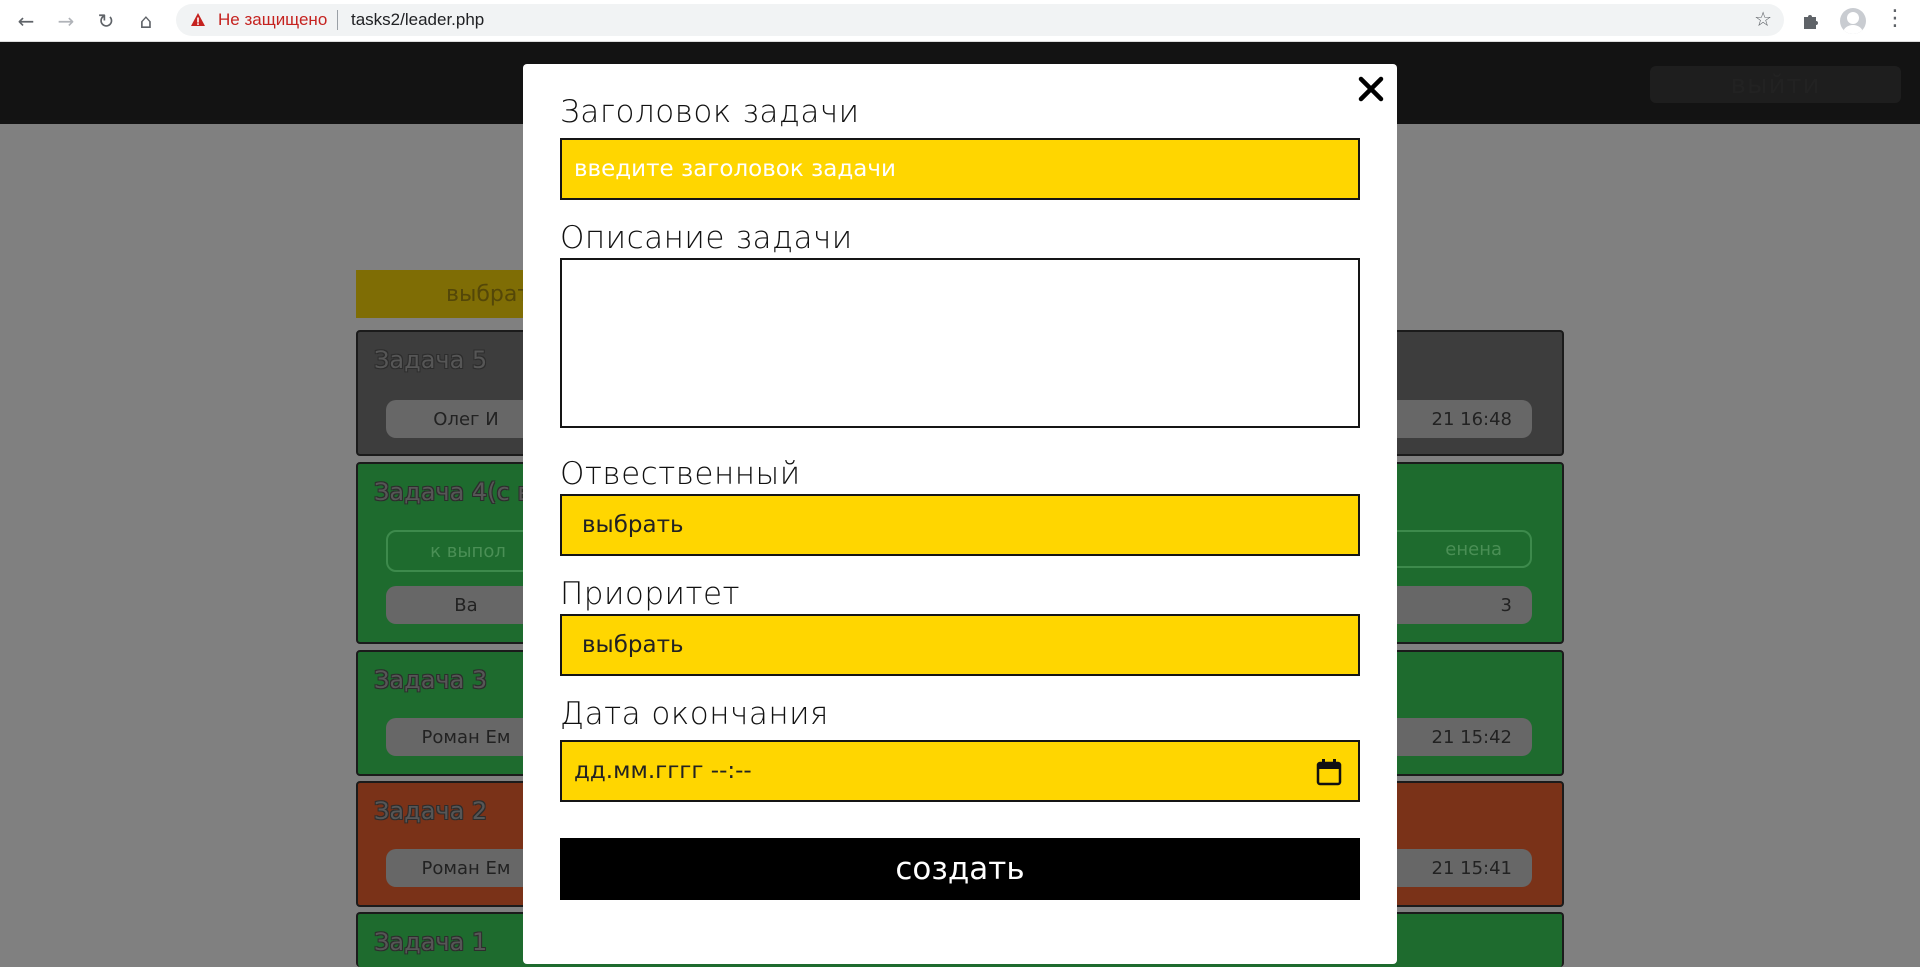 The height and width of the screenshot is (967, 1920). What do you see at coordinates (453, 492) in the screenshot?
I see `task-title: Задача 4(с в` at bounding box center [453, 492].